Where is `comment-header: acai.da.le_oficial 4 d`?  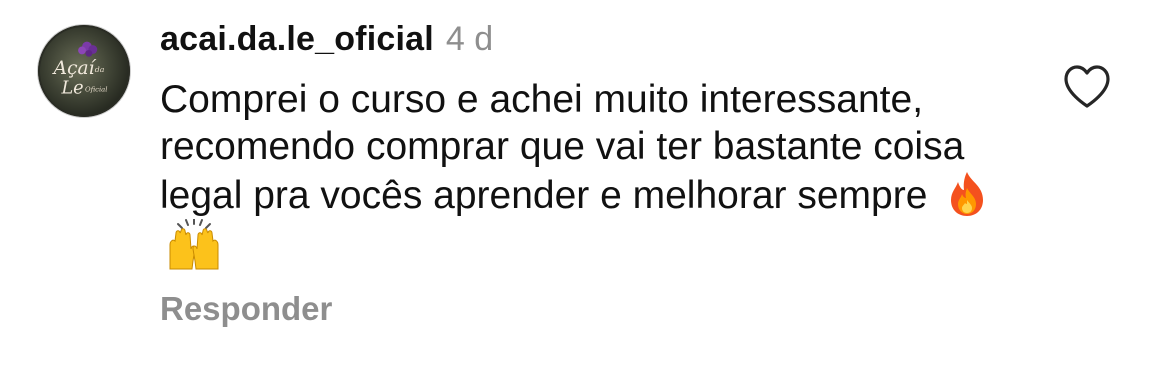
comment-header: acai.da.le_oficial 4 d is located at coordinates (326, 42).